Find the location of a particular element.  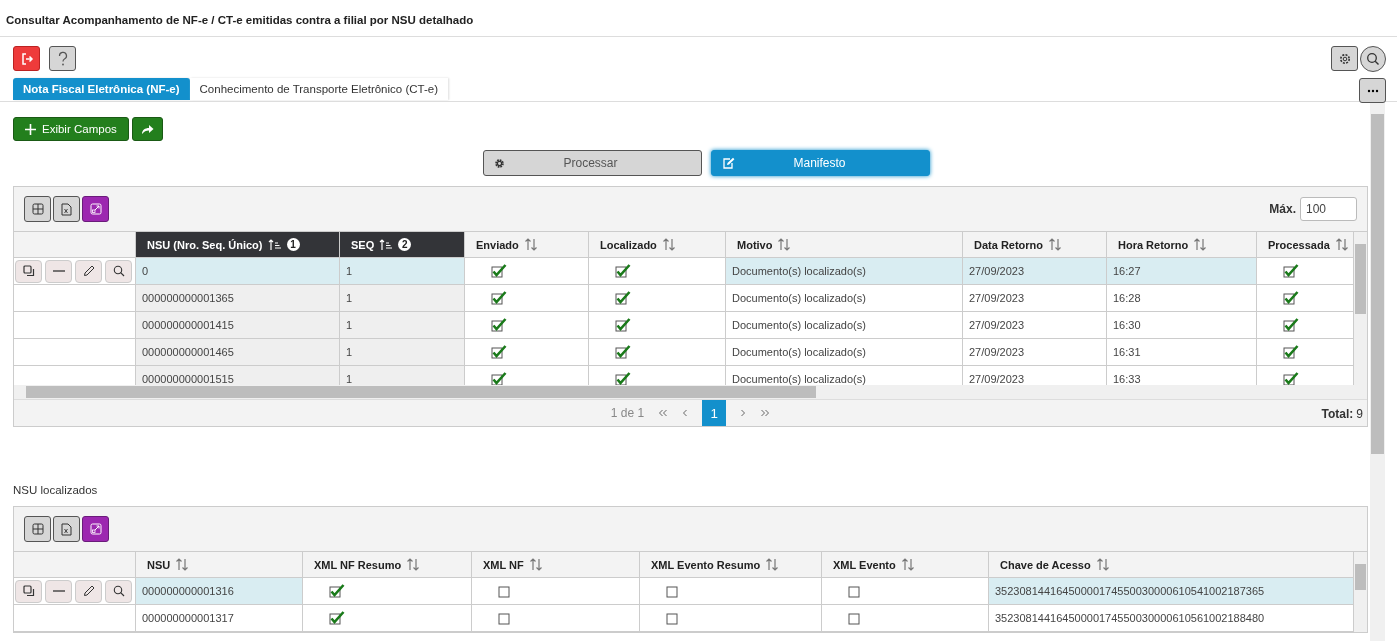

header-label: Hora Retorno is located at coordinates (1153, 244).